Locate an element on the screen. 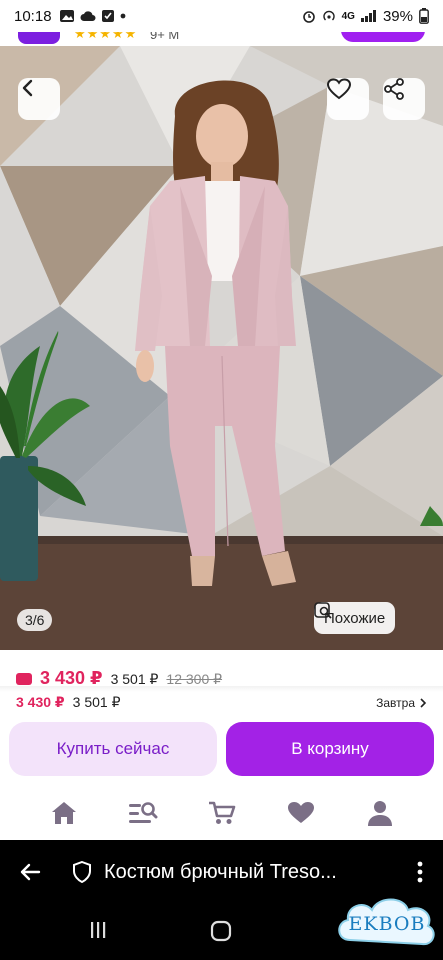  share-icon is located at coordinates (394, 89).